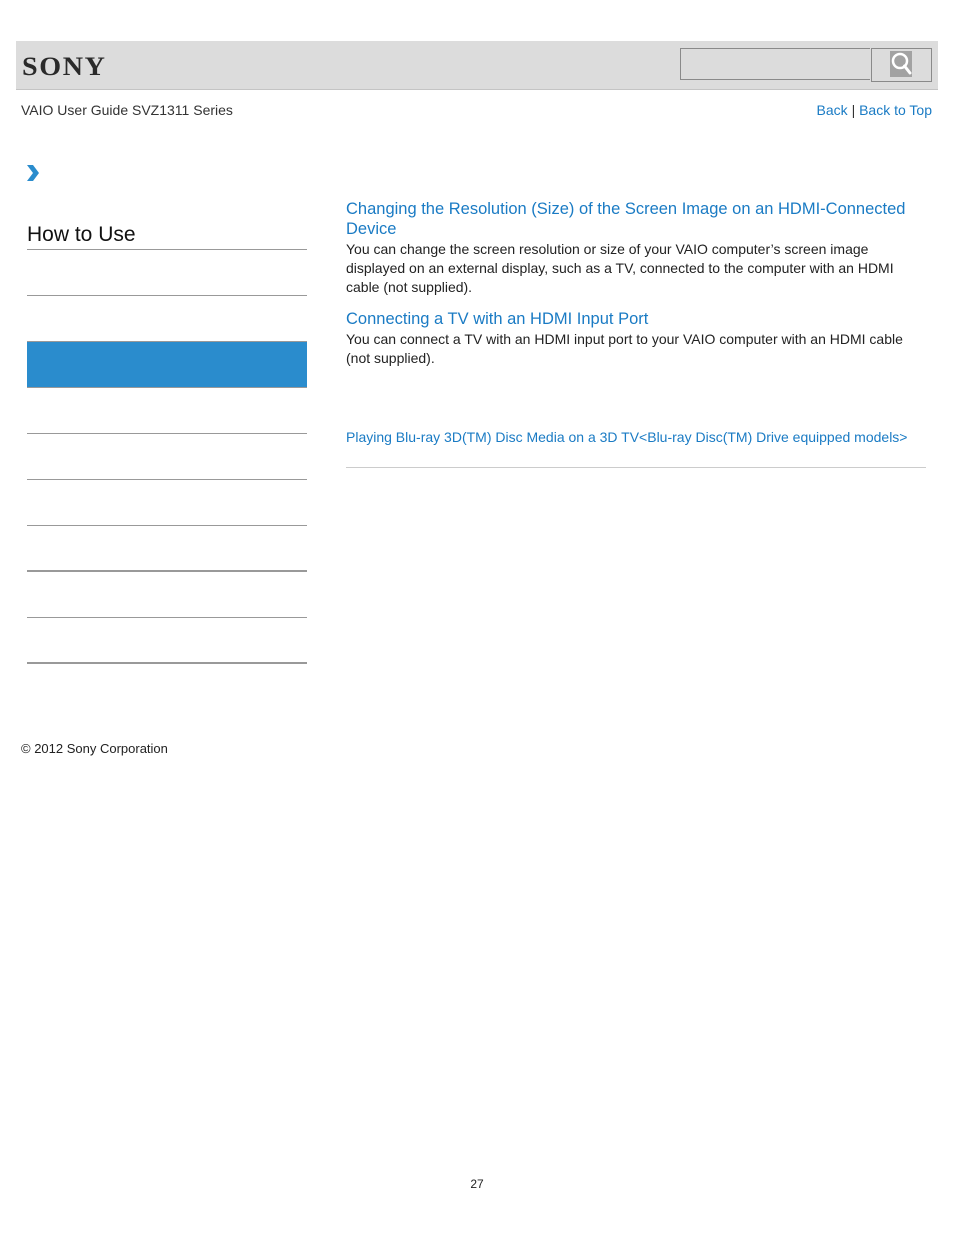  Describe the element at coordinates (477, 1184) in the screenshot. I see `page-number: 27` at that location.